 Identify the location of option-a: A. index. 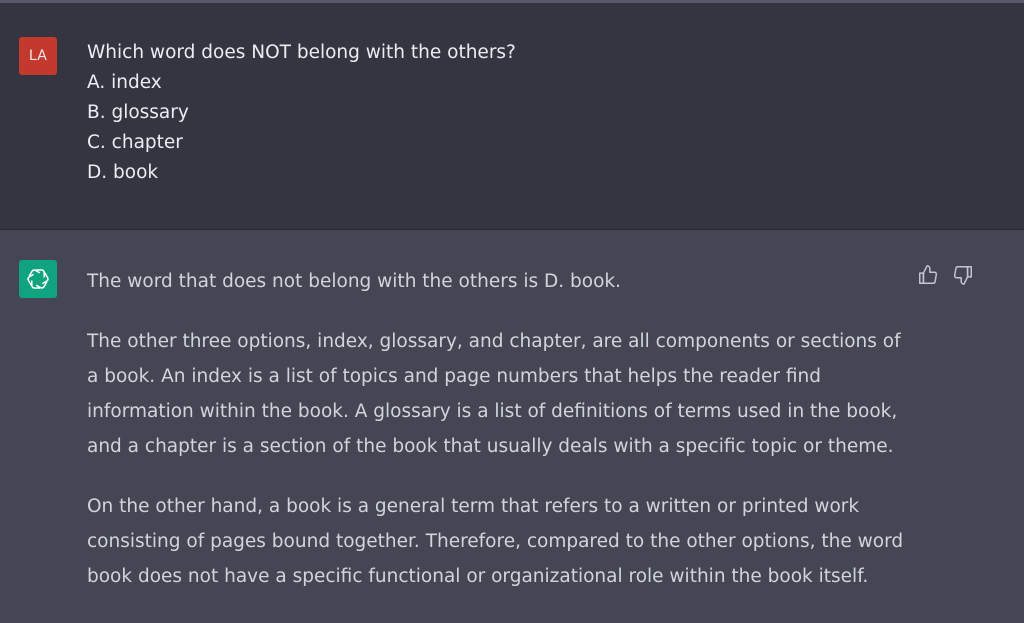
(124, 82).